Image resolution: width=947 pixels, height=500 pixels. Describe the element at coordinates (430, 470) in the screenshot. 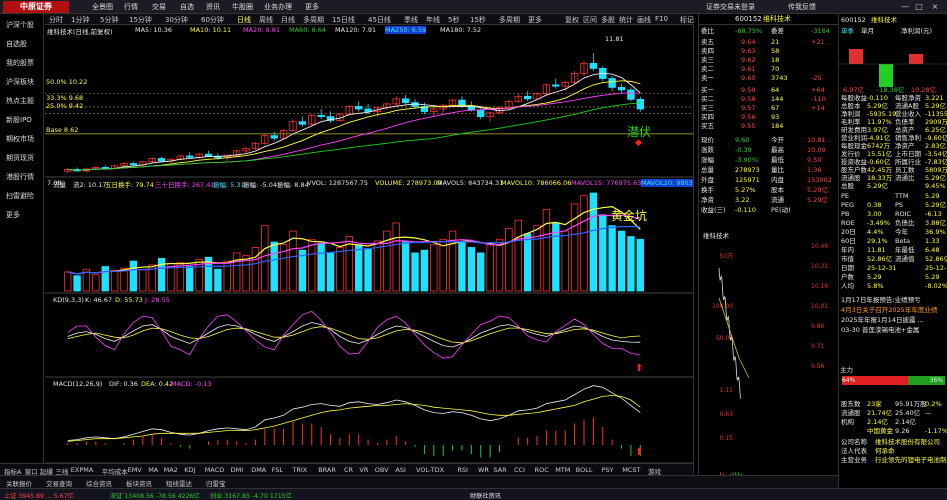

I see `indicator-tab-20: VOL-TDX` at that location.